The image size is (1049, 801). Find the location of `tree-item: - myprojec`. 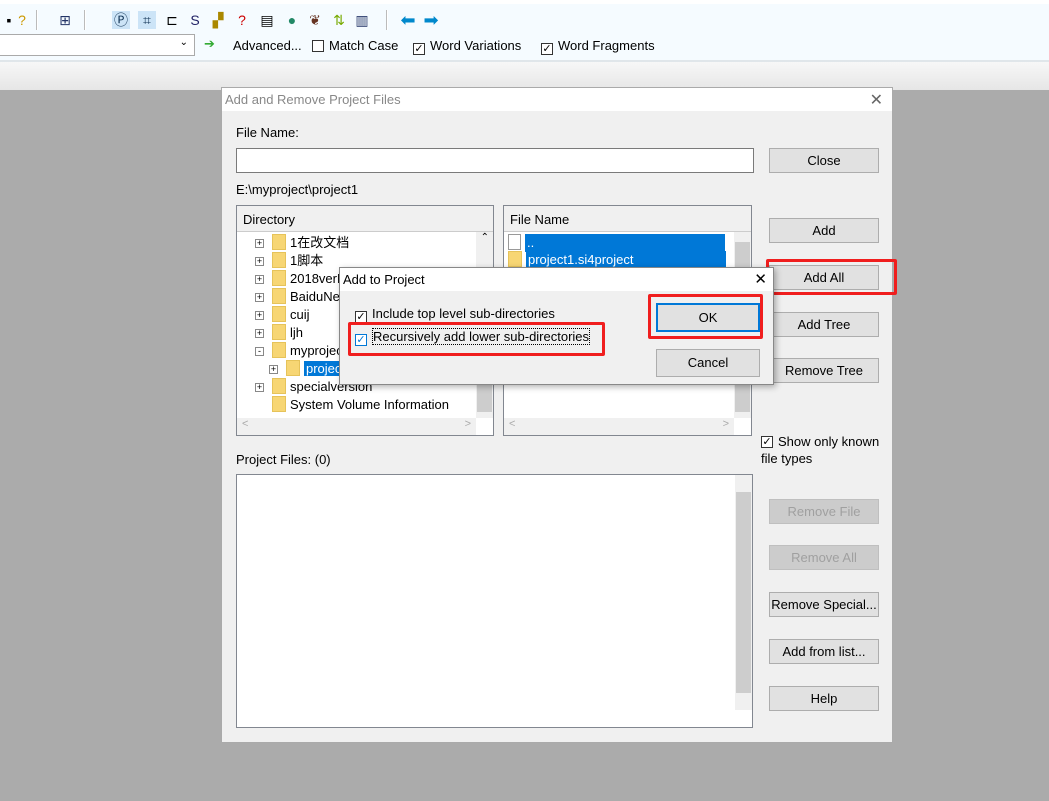

tree-item: - myprojec is located at coordinates (299, 351).